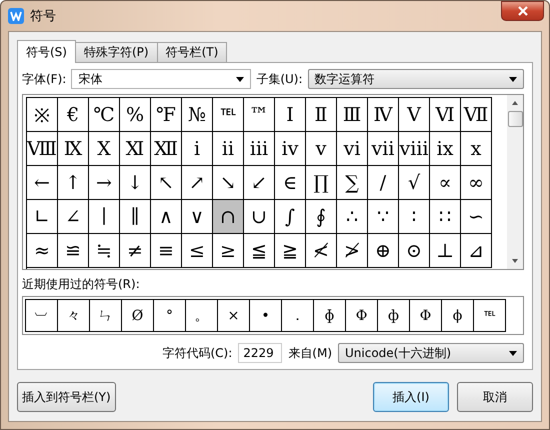  I want to click on symbol-cell: ︺, so click(41, 315).